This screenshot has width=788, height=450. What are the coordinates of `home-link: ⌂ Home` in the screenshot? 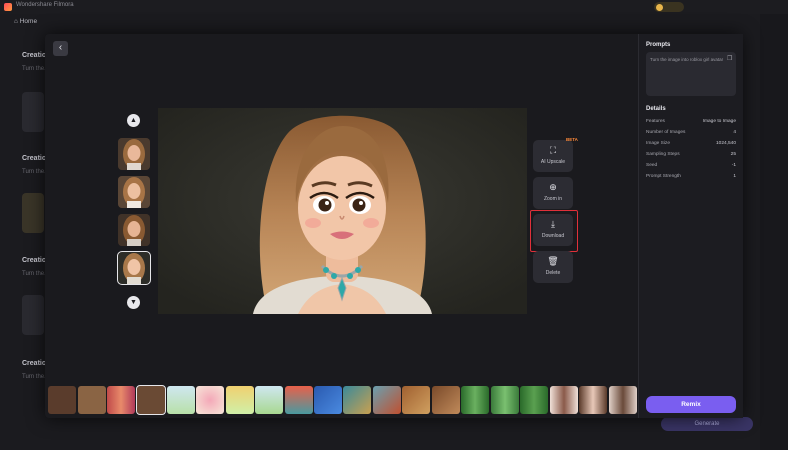 It's located at (25, 21).